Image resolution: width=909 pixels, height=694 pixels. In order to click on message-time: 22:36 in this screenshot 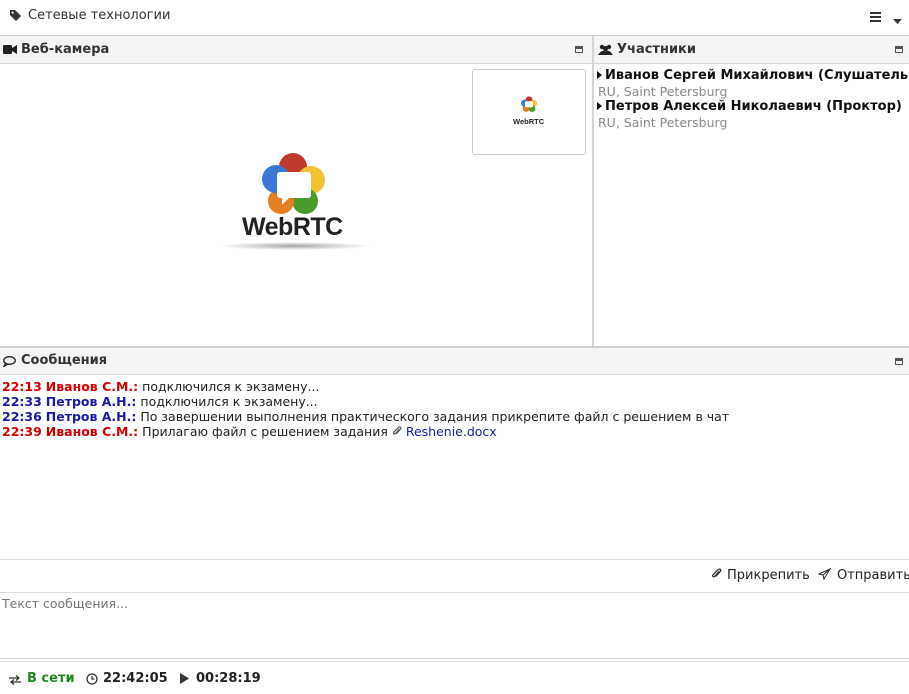, I will do `click(22, 416)`.